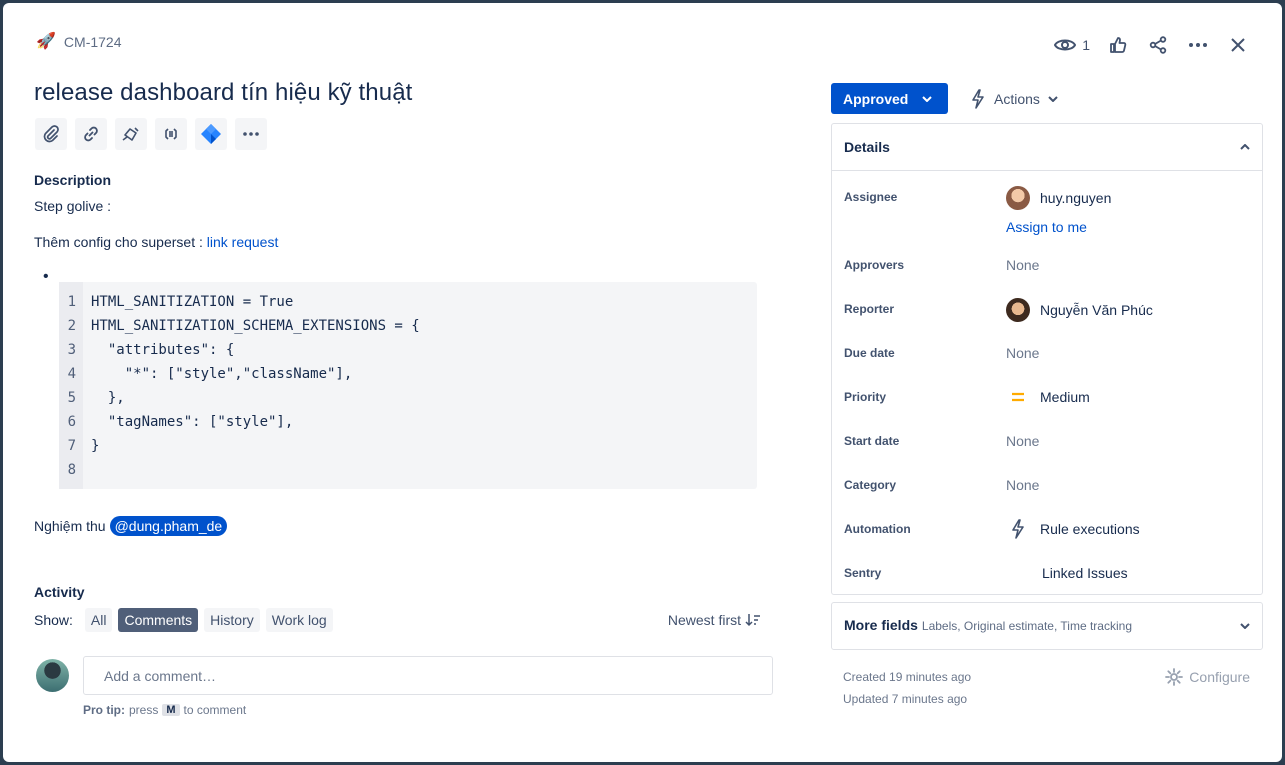  I want to click on more-icon, so click(251, 134).